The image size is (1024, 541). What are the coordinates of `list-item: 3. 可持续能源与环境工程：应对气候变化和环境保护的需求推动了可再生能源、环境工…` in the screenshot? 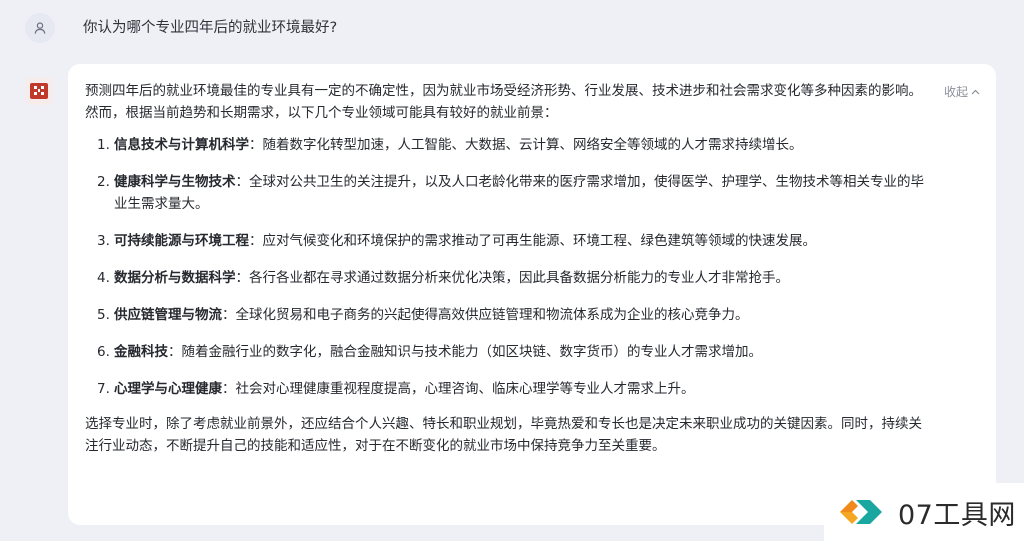 It's located at (516, 241).